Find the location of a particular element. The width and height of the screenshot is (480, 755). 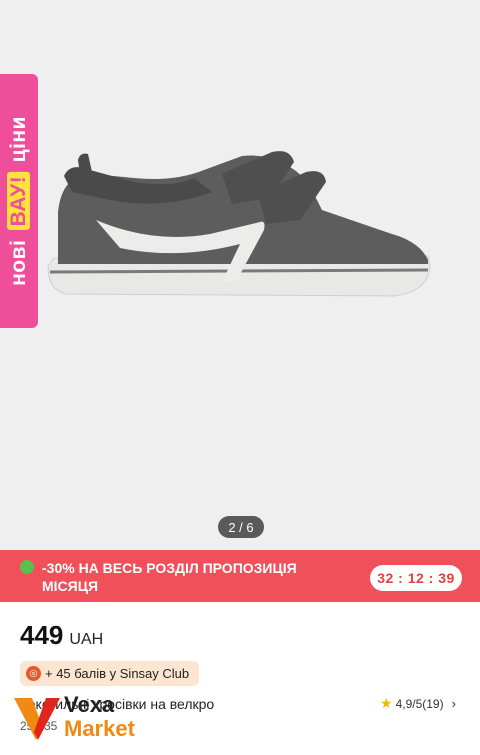

watermark-logo: Vexa Market is located at coordinates (92, 720).